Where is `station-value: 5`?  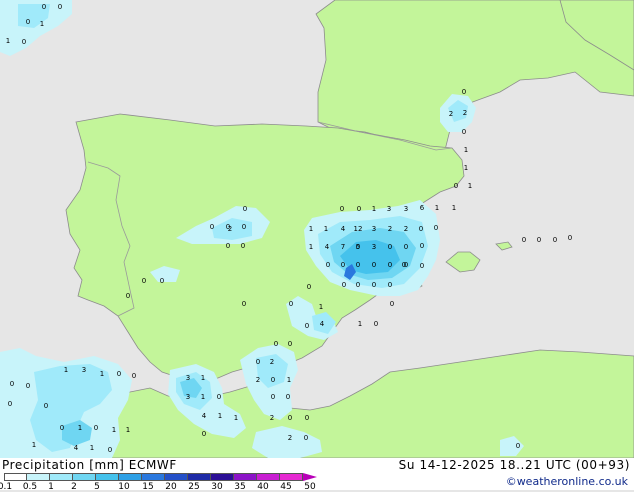
station-value: 5 is located at coordinates (358, 247).